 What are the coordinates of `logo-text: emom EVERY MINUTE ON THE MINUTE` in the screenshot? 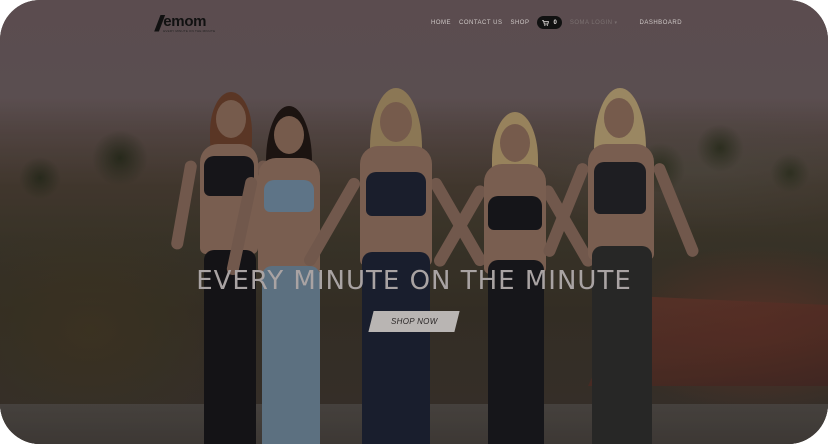 It's located at (189, 23).